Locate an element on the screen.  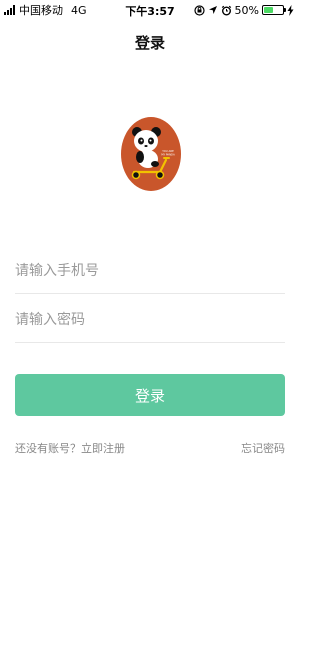
password-input is located at coordinates (150, 319).